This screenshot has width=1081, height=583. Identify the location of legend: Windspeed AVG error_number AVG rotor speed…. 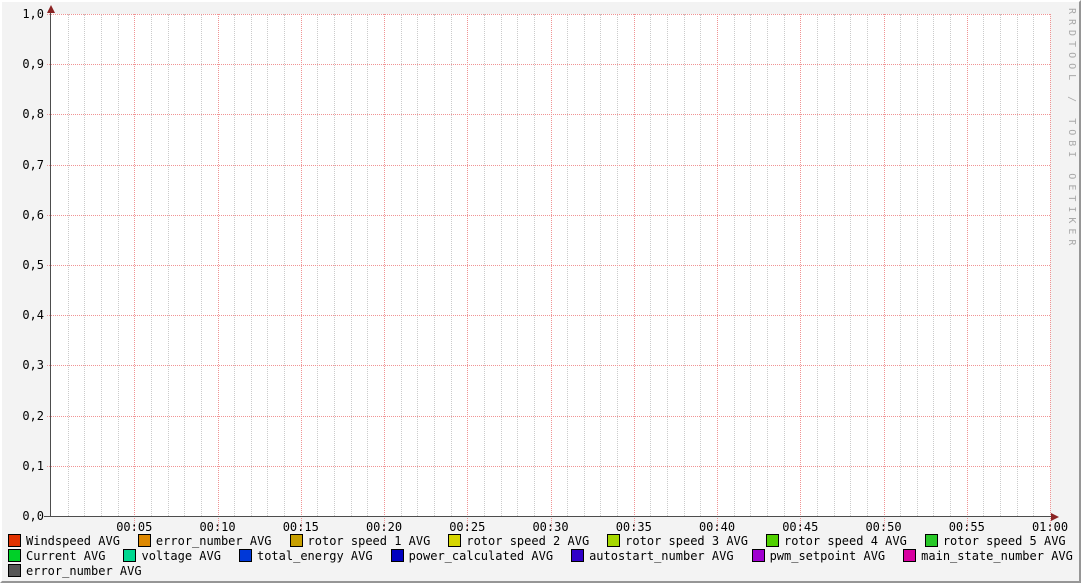
(542, 555).